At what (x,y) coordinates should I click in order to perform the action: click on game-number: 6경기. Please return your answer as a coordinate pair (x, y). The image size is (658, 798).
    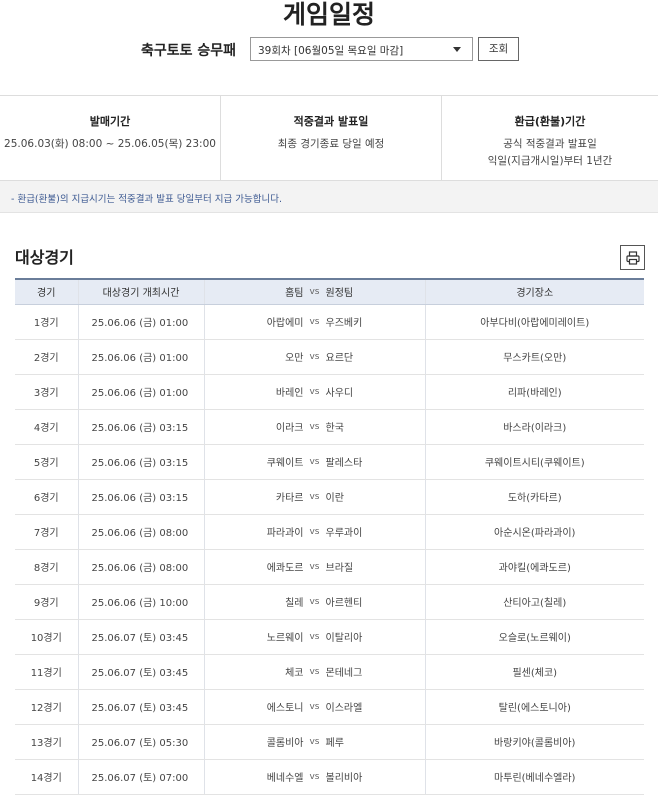
    Looking at the image, I should click on (46, 497).